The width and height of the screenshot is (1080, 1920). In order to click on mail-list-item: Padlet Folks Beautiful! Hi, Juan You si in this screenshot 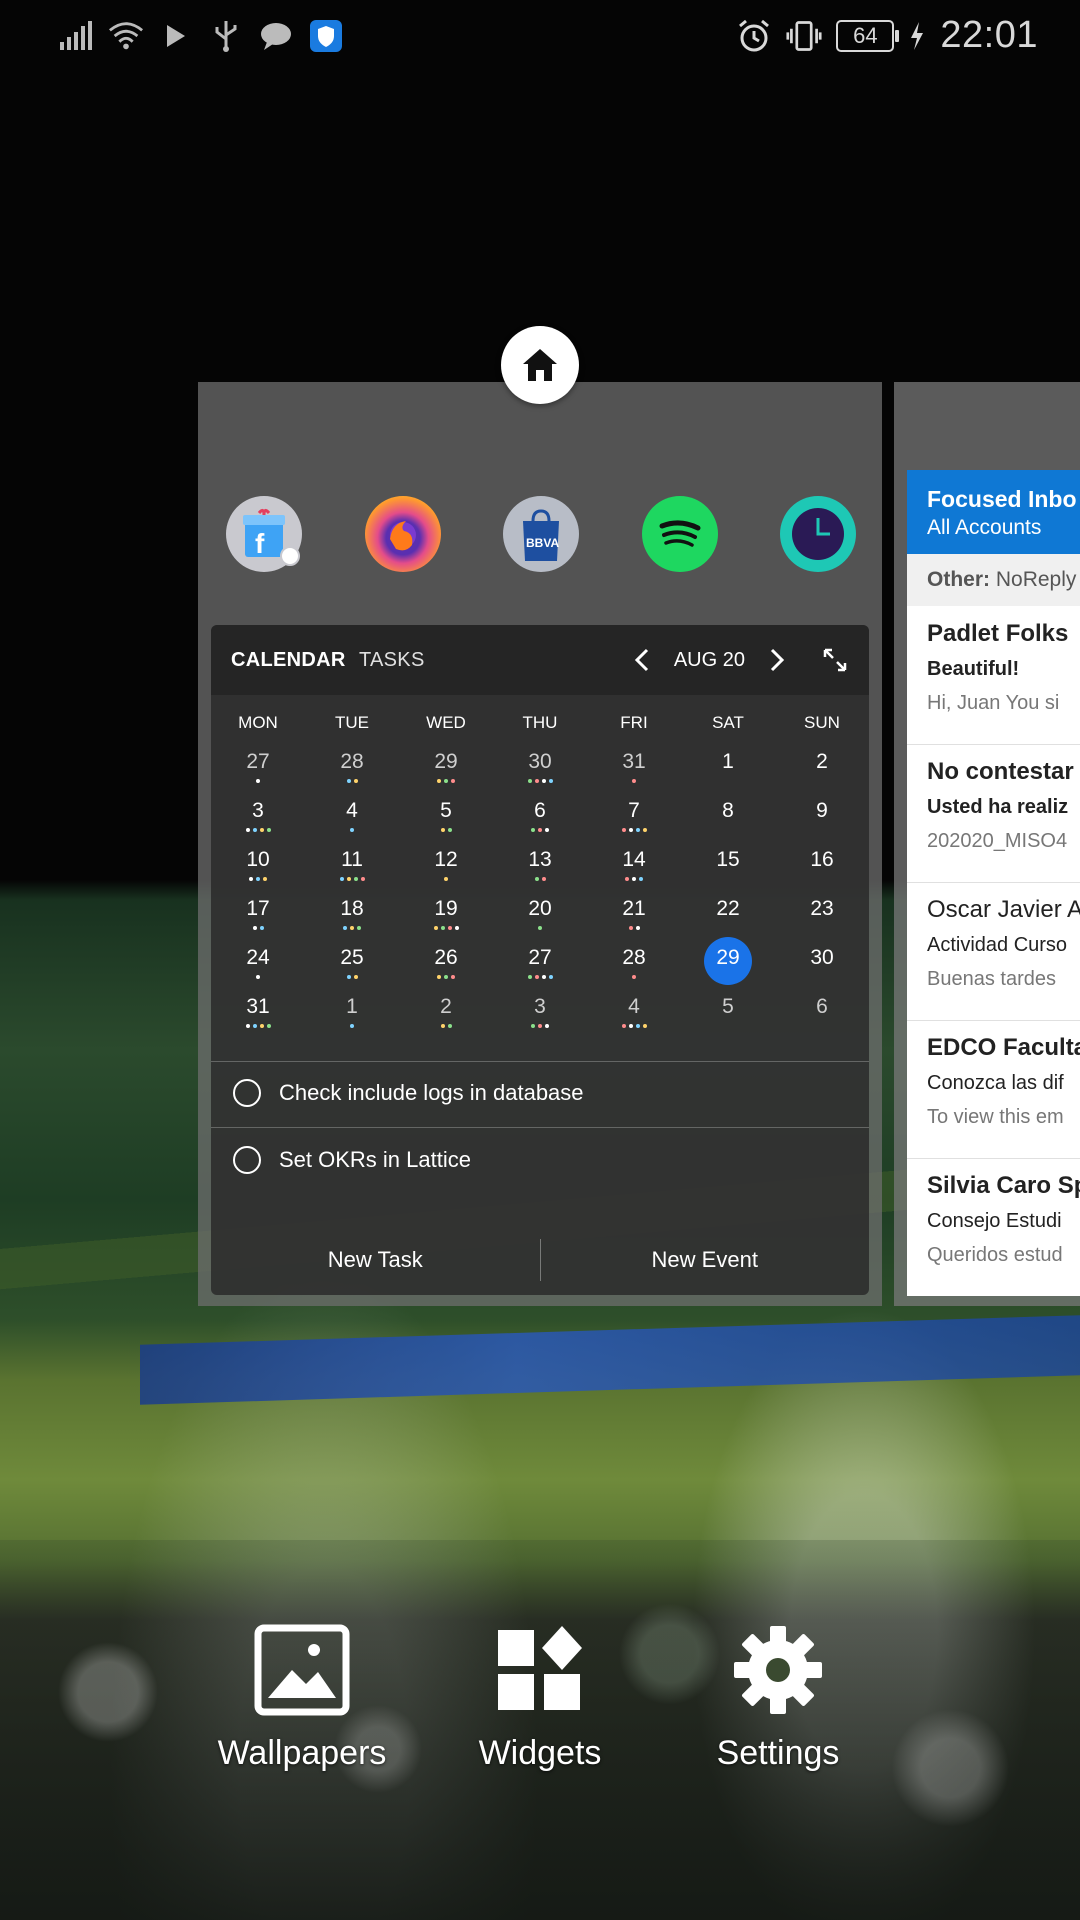, I will do `click(993, 675)`.